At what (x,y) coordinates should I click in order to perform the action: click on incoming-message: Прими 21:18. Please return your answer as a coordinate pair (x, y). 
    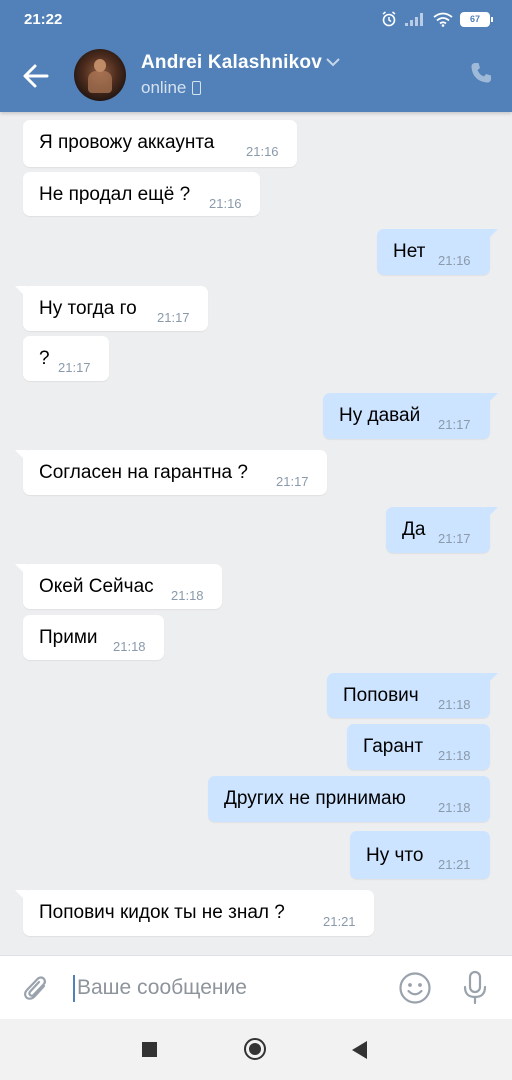
    Looking at the image, I should click on (93, 637).